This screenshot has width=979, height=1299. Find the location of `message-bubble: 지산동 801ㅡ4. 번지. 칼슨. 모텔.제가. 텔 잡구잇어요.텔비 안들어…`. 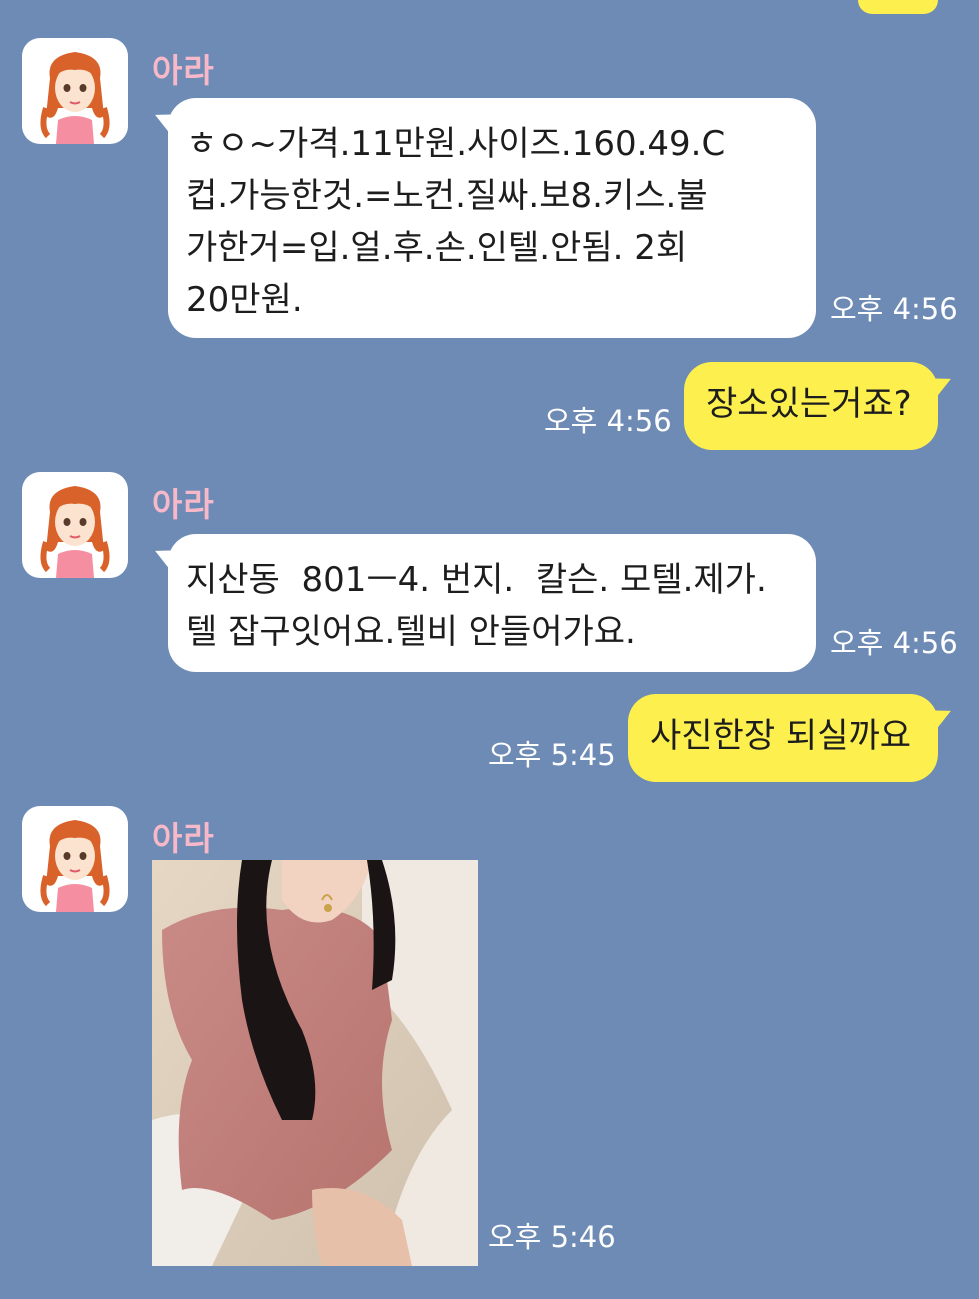

message-bubble: 지산동 801ㅡ4. 번지. 칼슨. 모텔.제가. 텔 잡구잇어요.텔비 안들어… is located at coordinates (492, 603).